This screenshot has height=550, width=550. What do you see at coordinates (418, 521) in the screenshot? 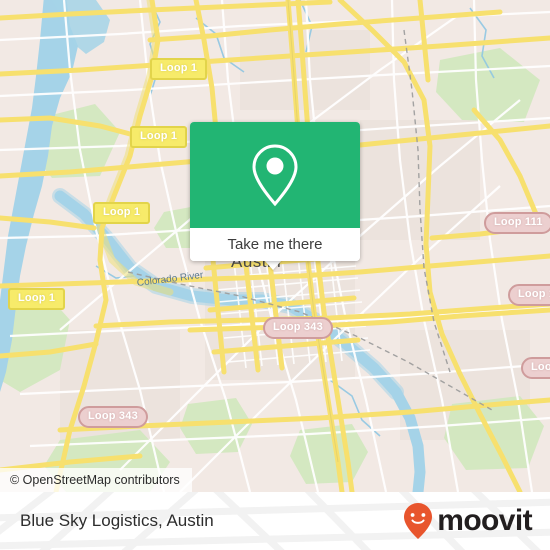
I see `moovit-pin-icon` at bounding box center [418, 521].